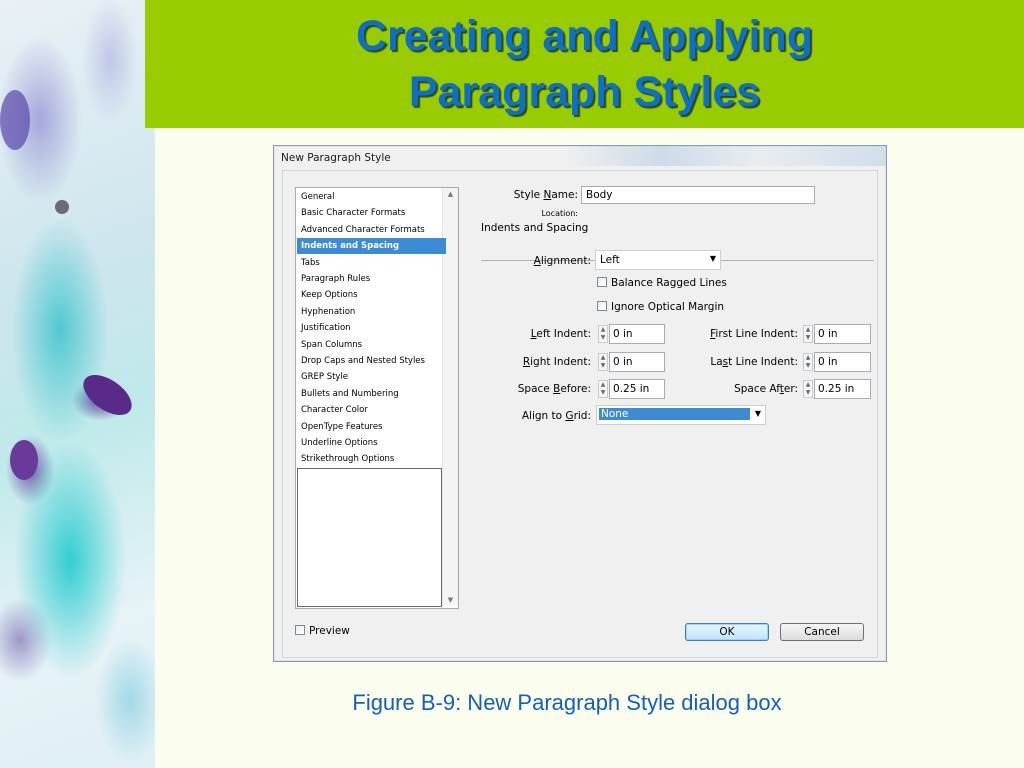  I want to click on slide-title: Creating and Applying Paragraph Styles, so click(584, 64).